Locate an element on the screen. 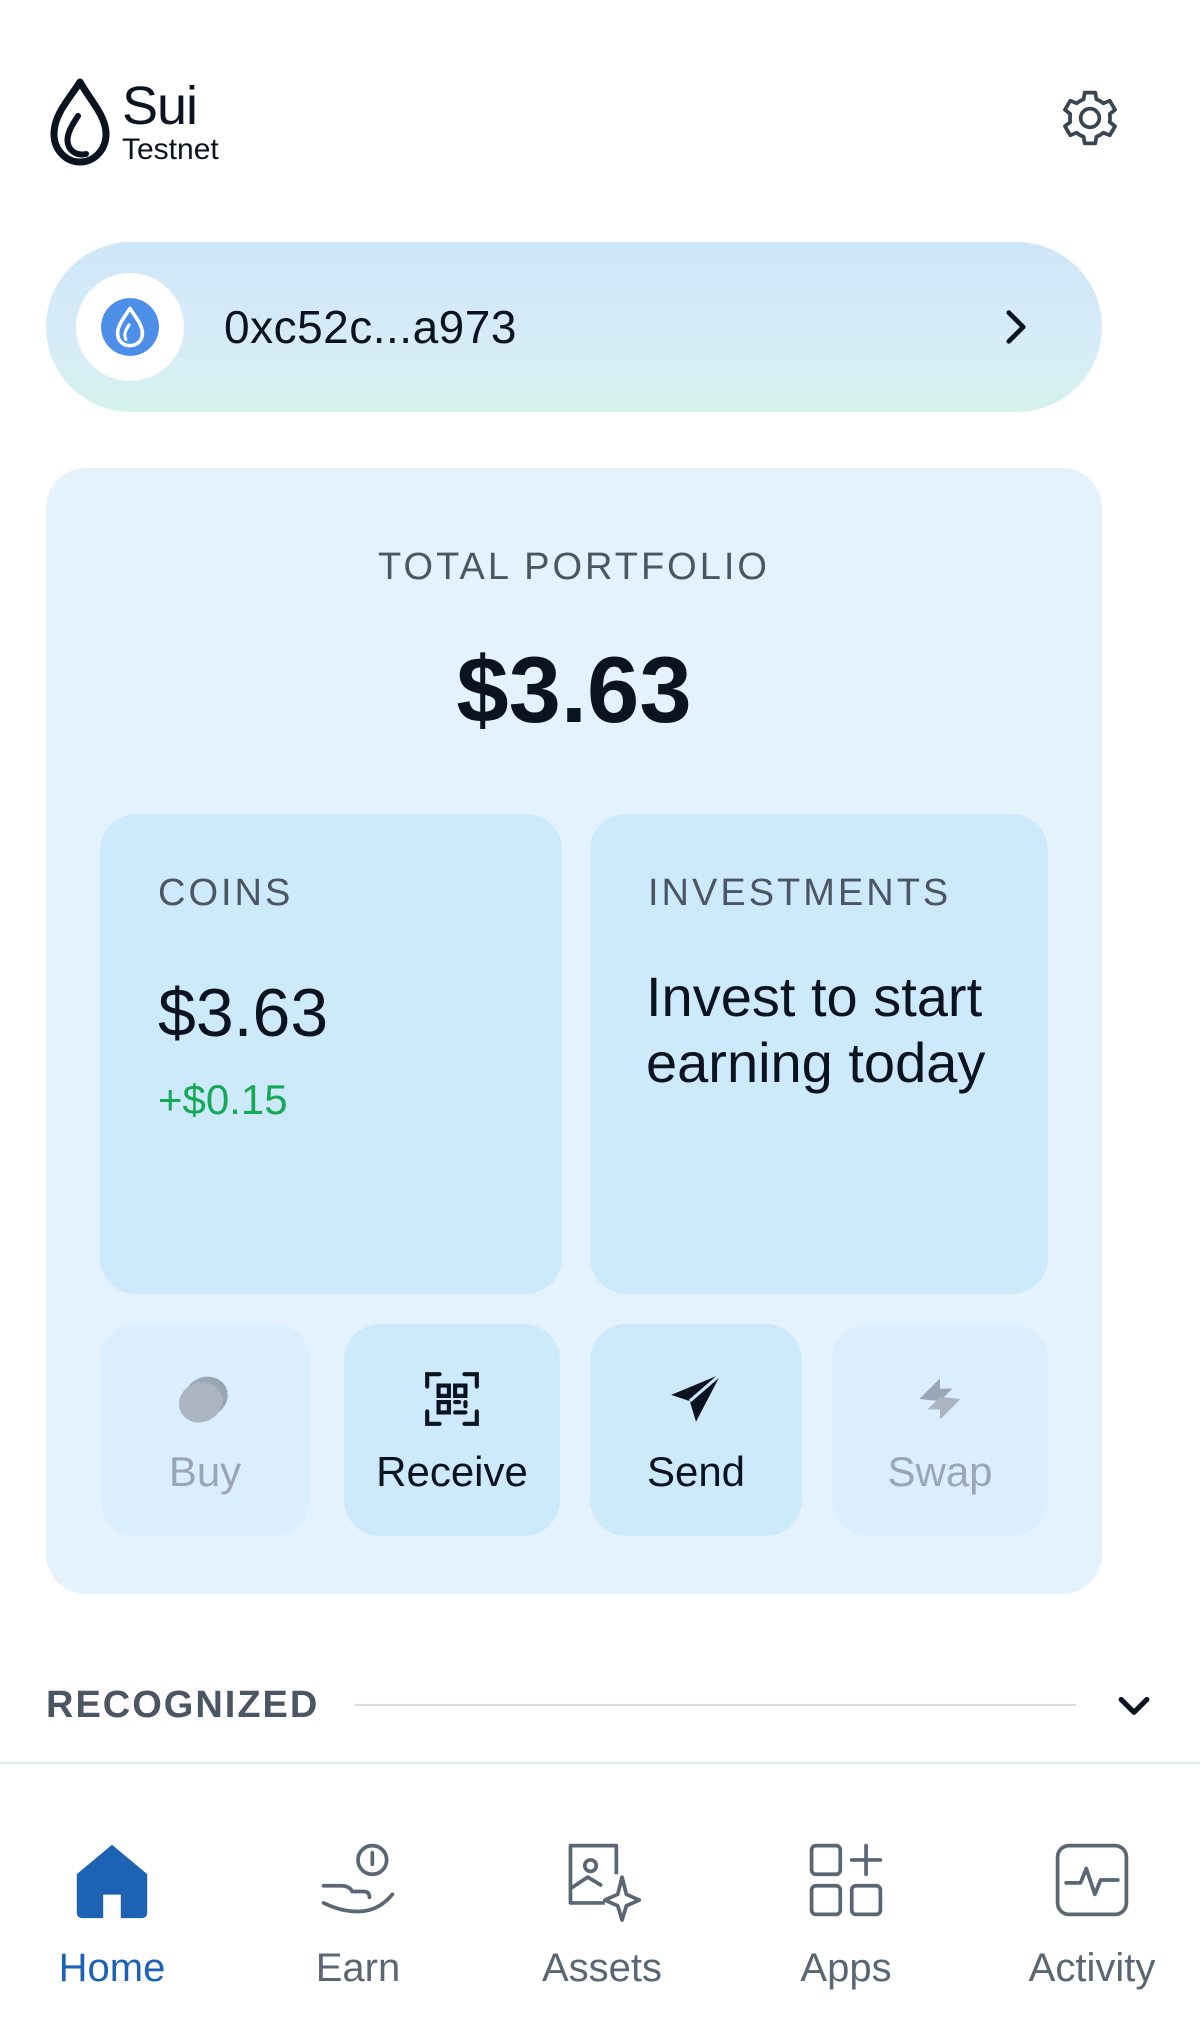 The width and height of the screenshot is (1200, 2029). network-label: Testnet is located at coordinates (170, 149).